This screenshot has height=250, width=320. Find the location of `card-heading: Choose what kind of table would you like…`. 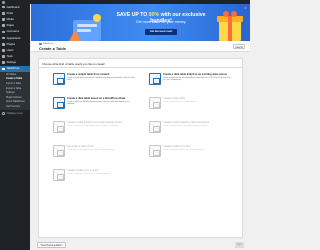

card-heading: Choose what kind of table would you like… is located at coordinates (73, 64).